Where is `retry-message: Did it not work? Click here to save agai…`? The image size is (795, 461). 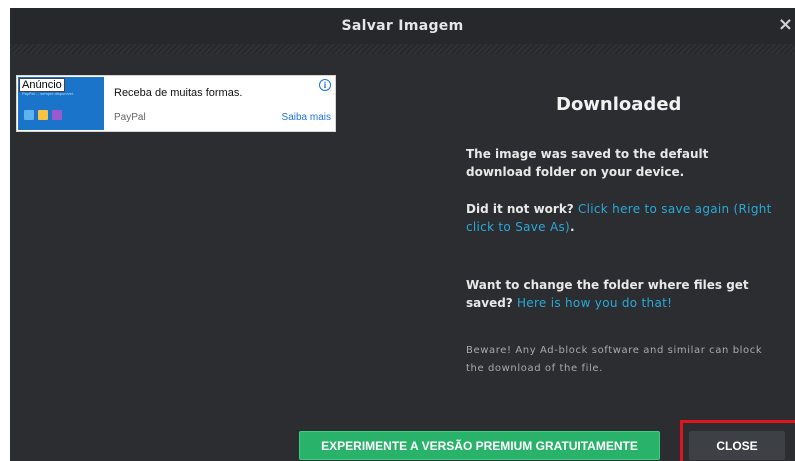
retry-message: Did it not work? Click here to save agai… is located at coordinates (621, 218).